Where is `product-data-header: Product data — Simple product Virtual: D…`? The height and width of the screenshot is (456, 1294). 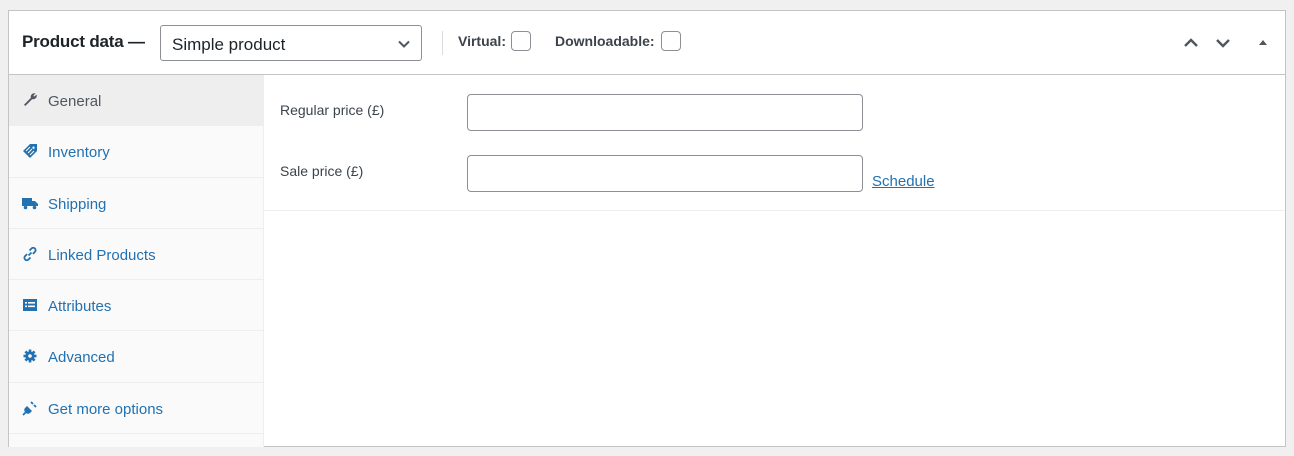 product-data-header: Product data — Simple product Virtual: D… is located at coordinates (647, 43).